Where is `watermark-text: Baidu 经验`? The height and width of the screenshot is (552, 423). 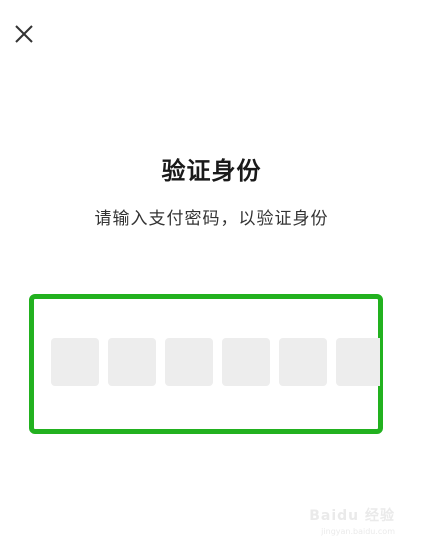
watermark-text: Baidu 经验 is located at coordinates (352, 516).